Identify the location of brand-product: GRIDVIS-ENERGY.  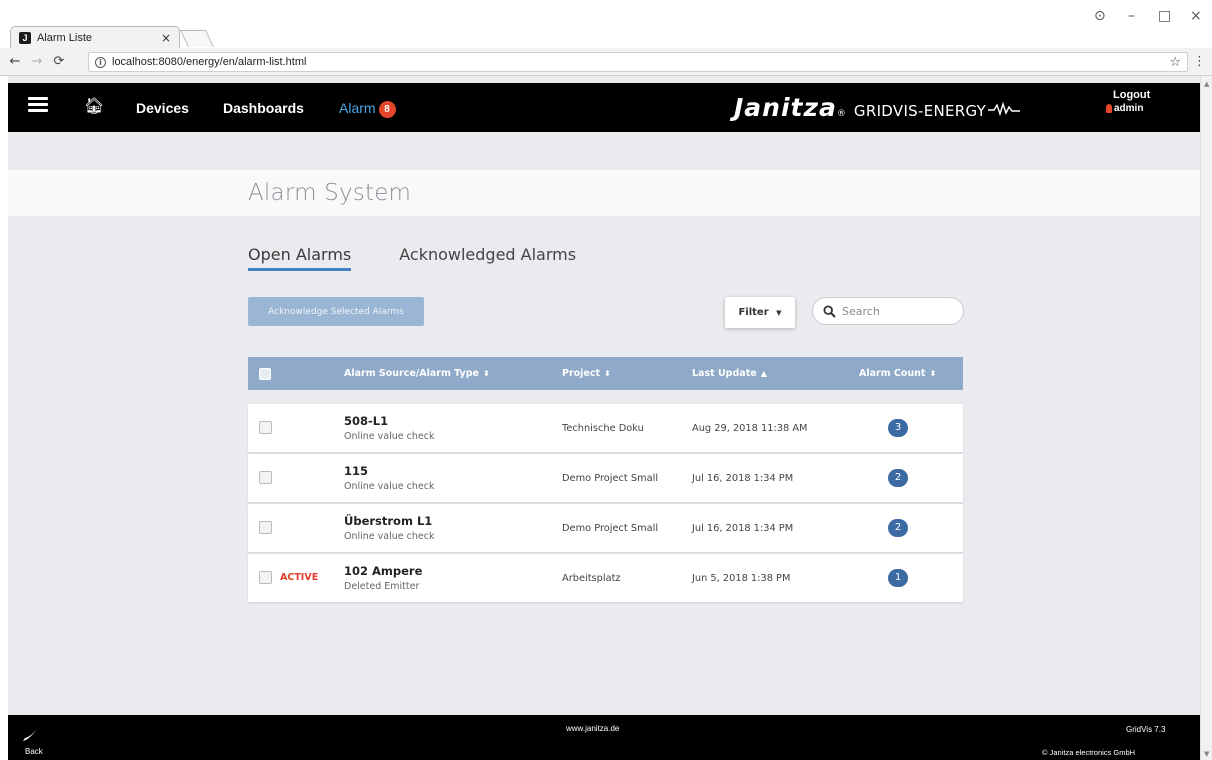
(920, 111).